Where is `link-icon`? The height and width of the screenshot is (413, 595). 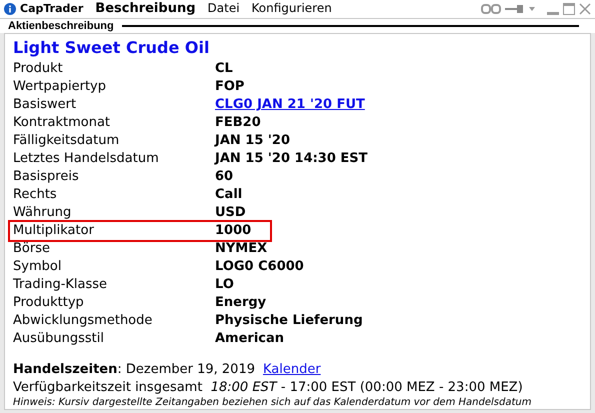
link-icon is located at coordinates (491, 9).